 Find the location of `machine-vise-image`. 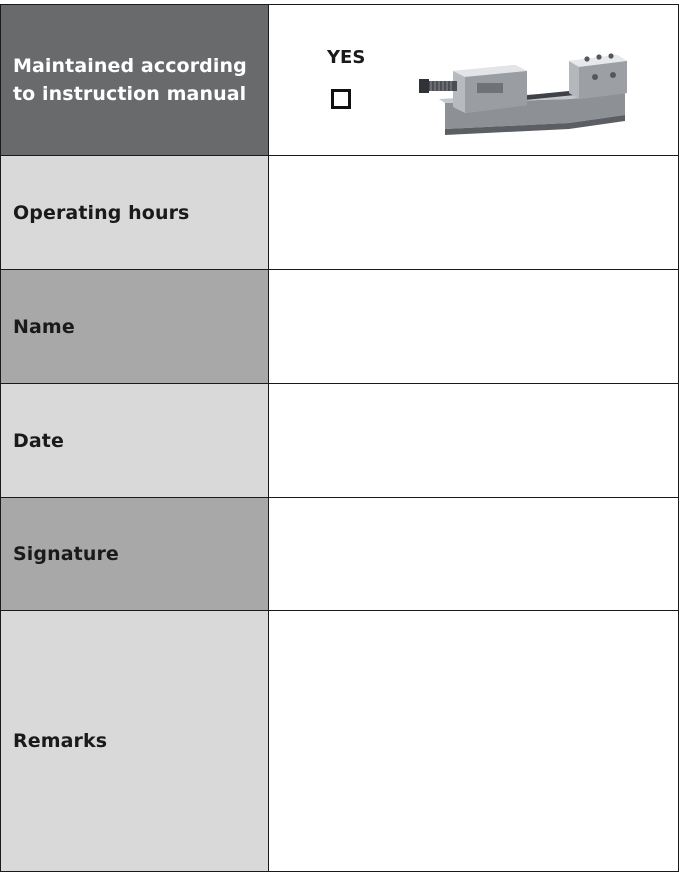

machine-vise-image is located at coordinates (523, 94).